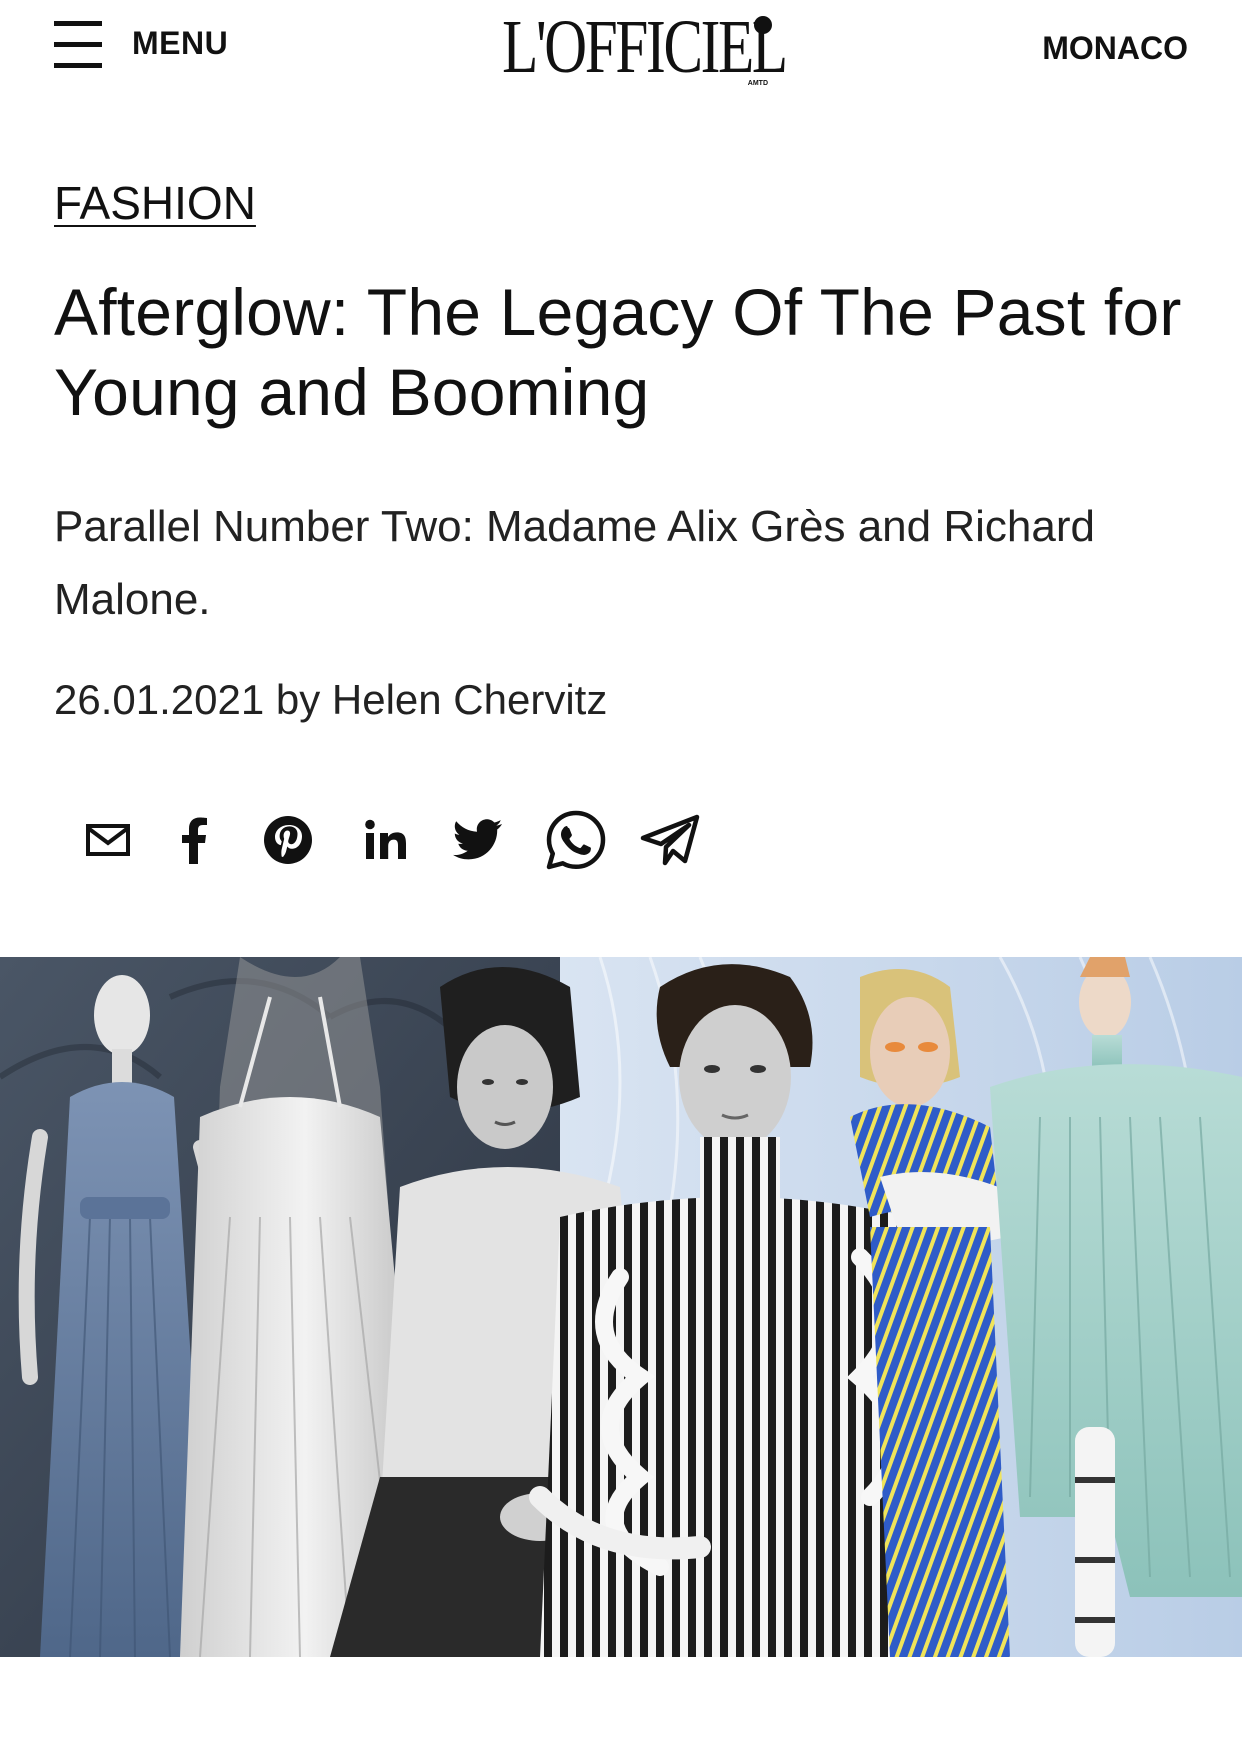  What do you see at coordinates (180, 43) in the screenshot?
I see `menu-label: MENU` at bounding box center [180, 43].